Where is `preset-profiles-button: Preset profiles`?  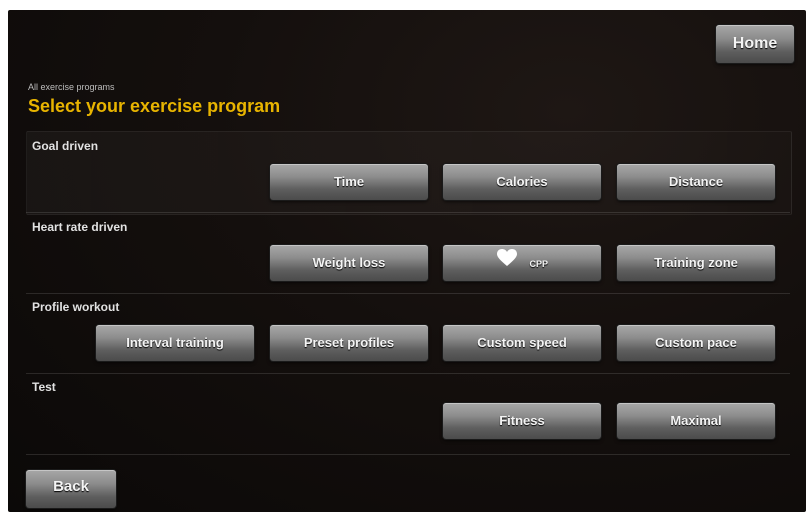
preset-profiles-button: Preset profiles is located at coordinates (349, 343).